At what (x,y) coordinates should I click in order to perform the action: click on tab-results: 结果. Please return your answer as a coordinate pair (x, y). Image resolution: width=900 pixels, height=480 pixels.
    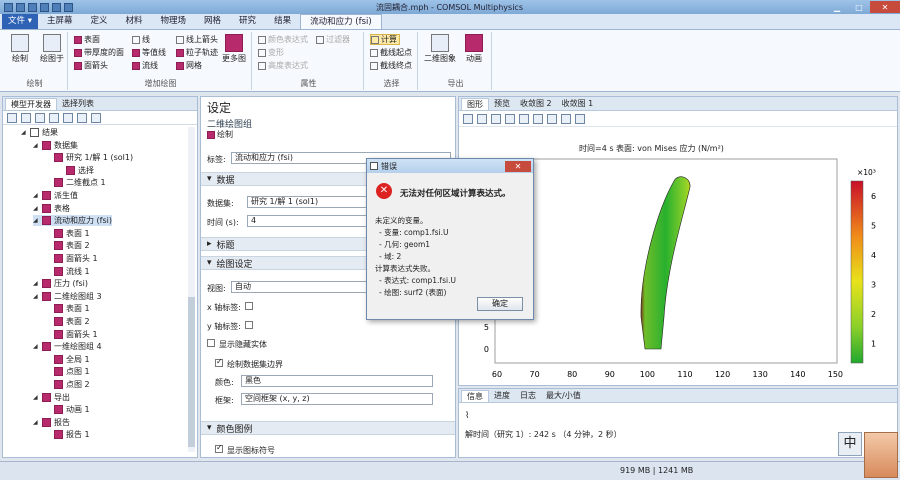
    Looking at the image, I should click on (282, 21).